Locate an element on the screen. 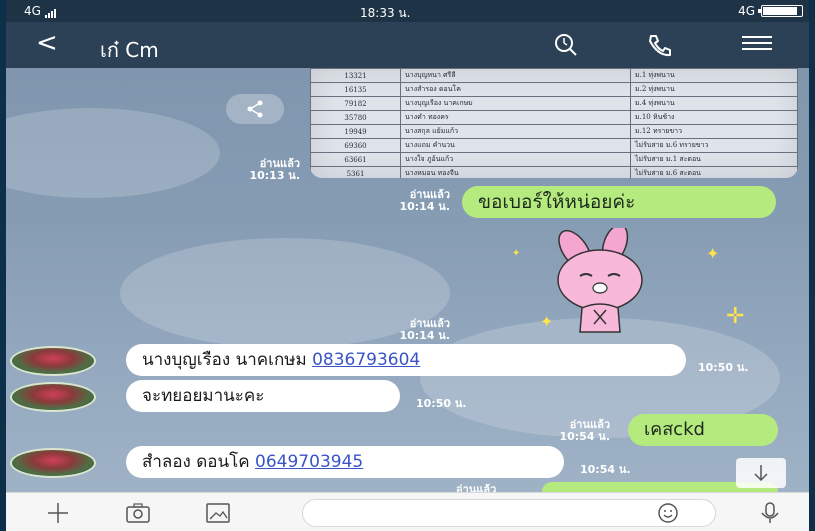  photo-table-cell: 16135 is located at coordinates (355, 89).